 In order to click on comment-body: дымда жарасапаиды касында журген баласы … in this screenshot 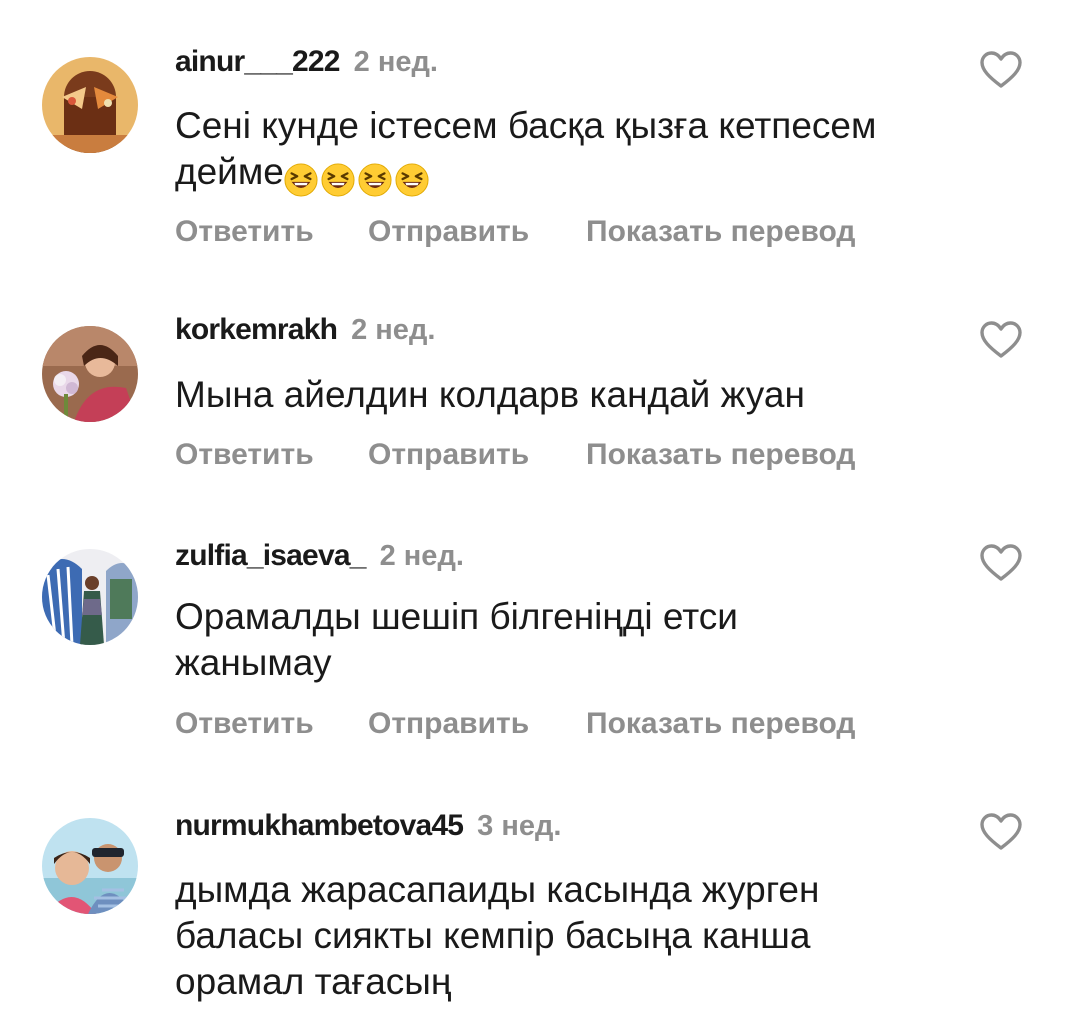, I will do `click(497, 935)`.